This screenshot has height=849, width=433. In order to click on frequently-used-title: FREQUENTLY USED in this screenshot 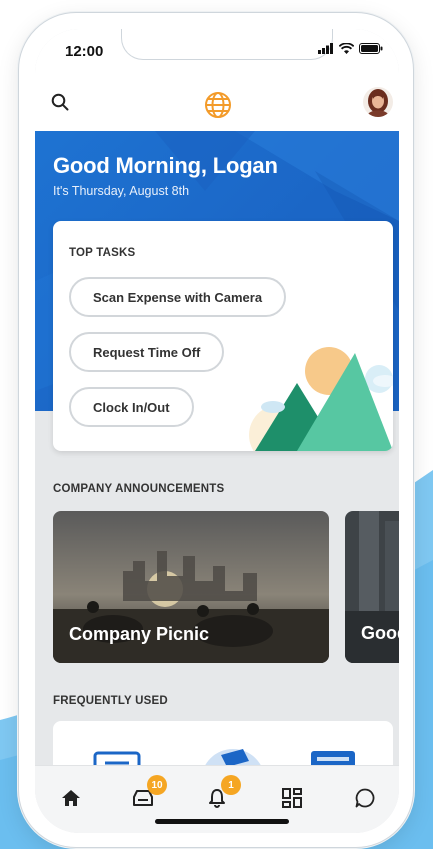, I will do `click(110, 701)`.